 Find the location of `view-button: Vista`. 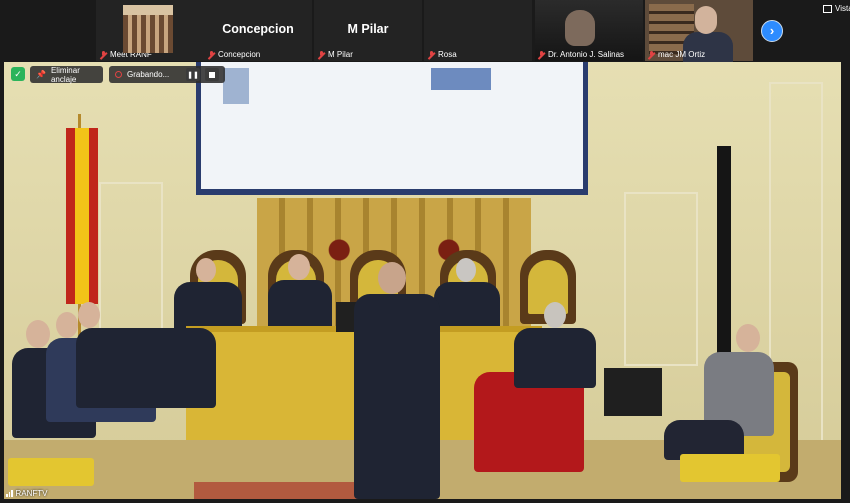

view-button: Vista is located at coordinates (836, 8).